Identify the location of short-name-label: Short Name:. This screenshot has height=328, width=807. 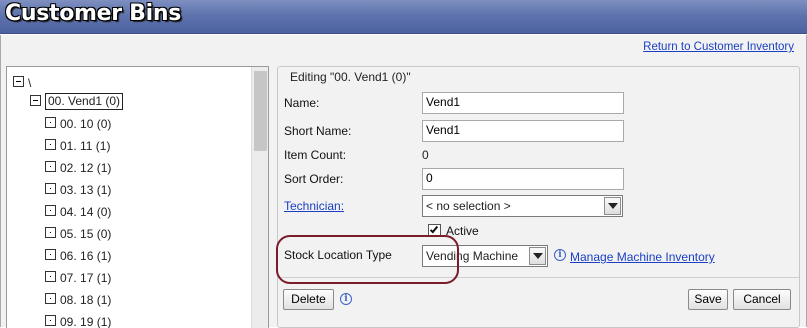
(318, 131).